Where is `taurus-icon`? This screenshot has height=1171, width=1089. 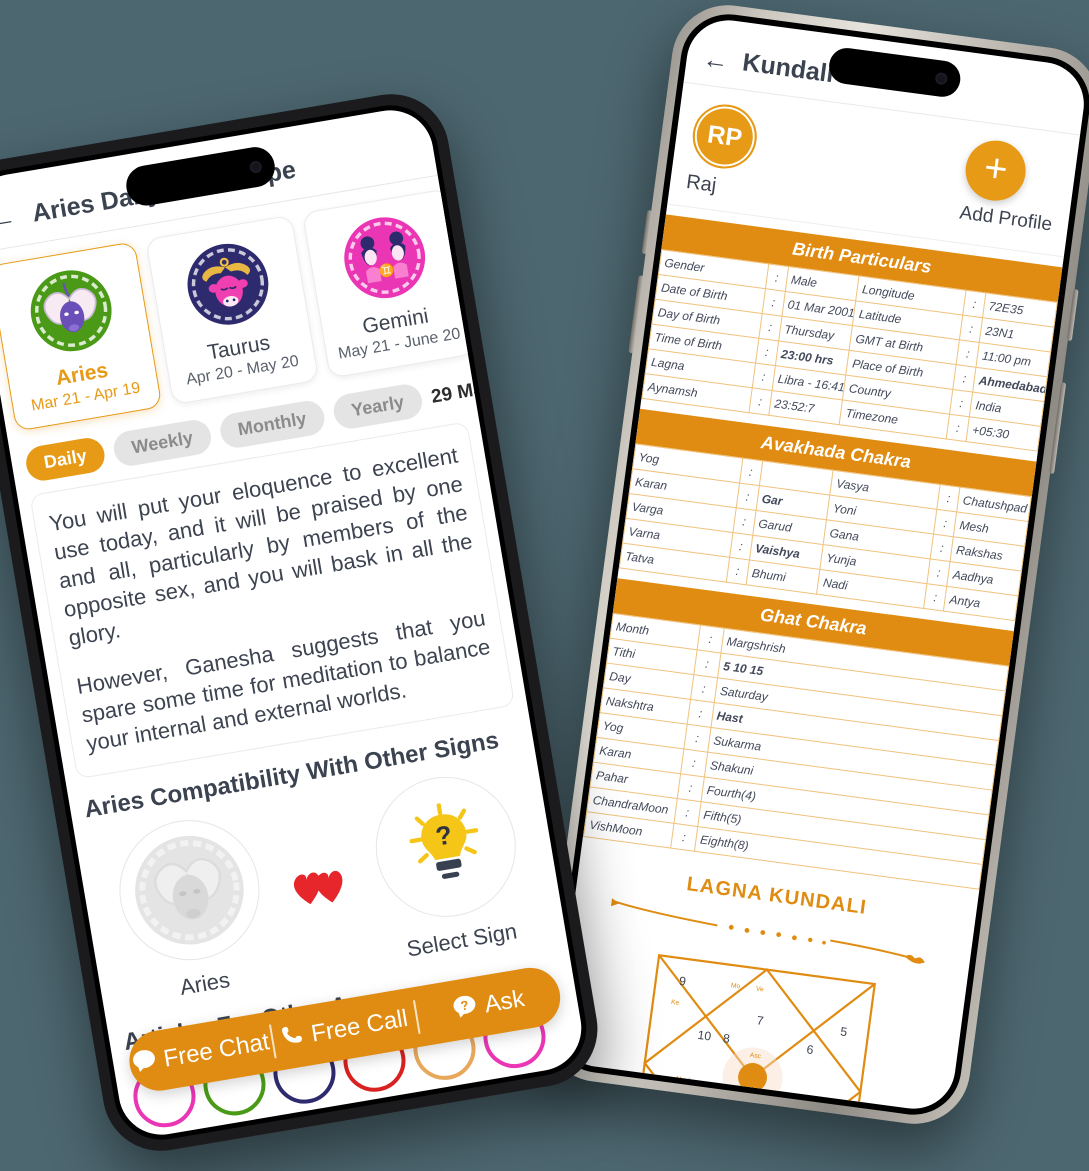 taurus-icon is located at coordinates (227, 284).